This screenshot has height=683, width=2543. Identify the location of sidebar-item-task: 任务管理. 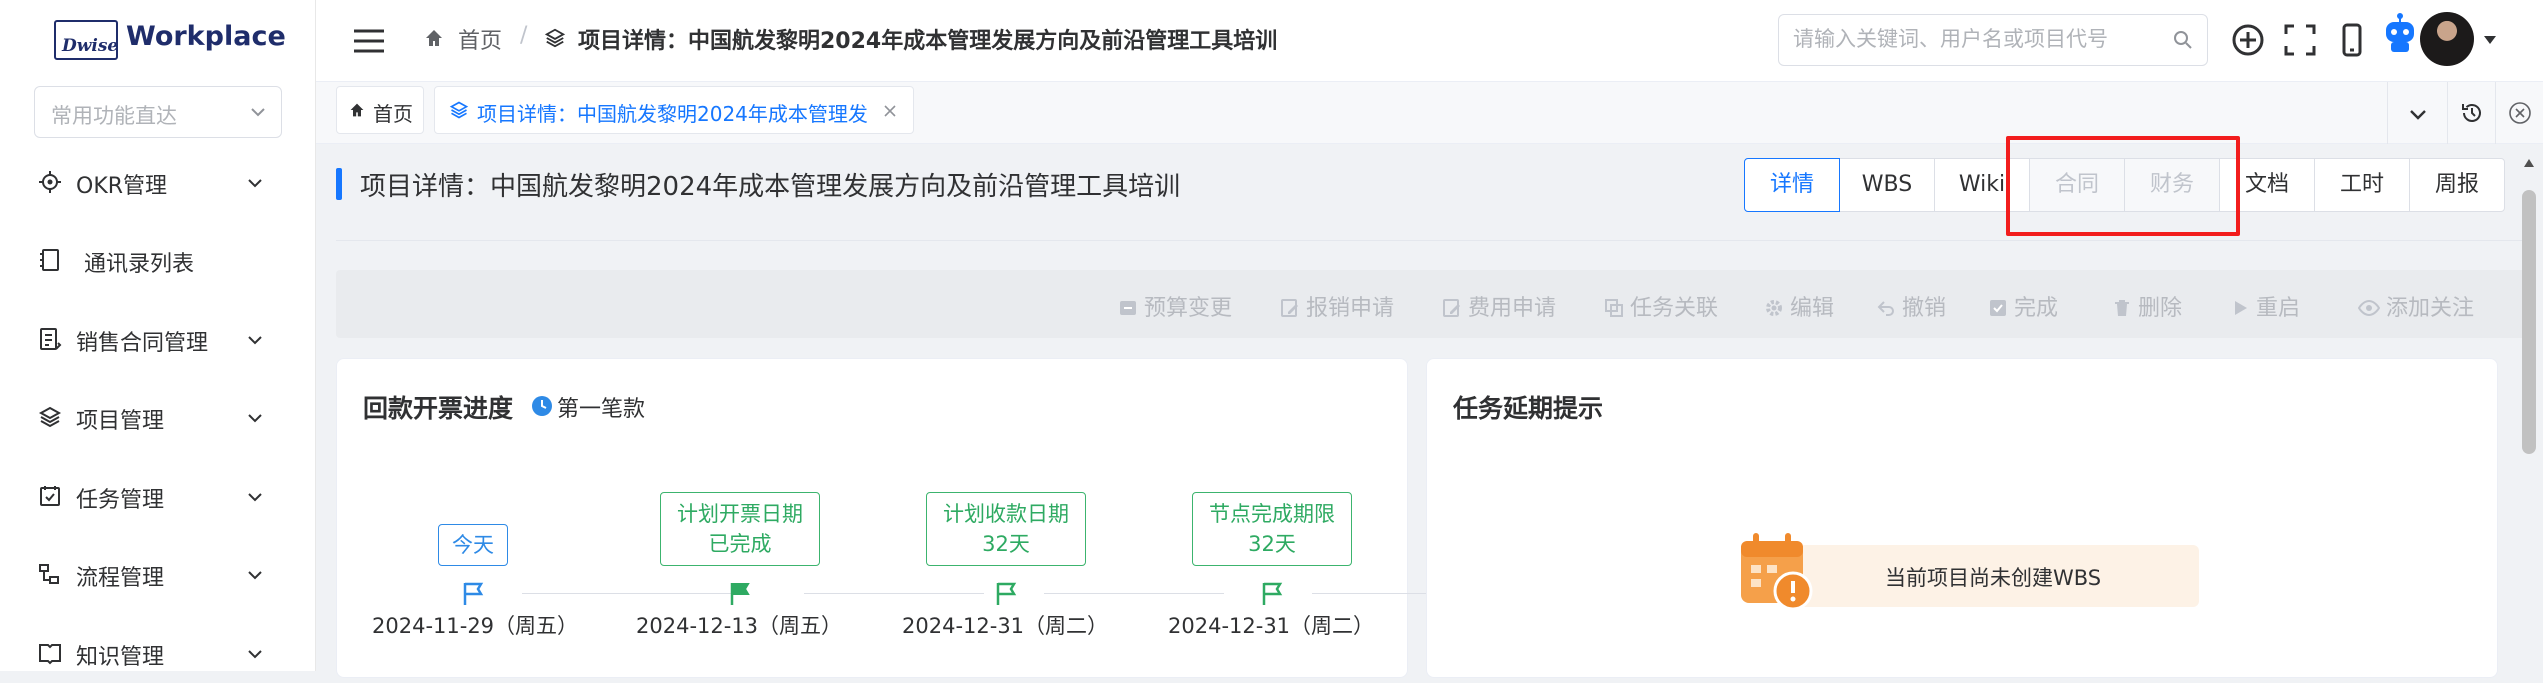
(158, 496).